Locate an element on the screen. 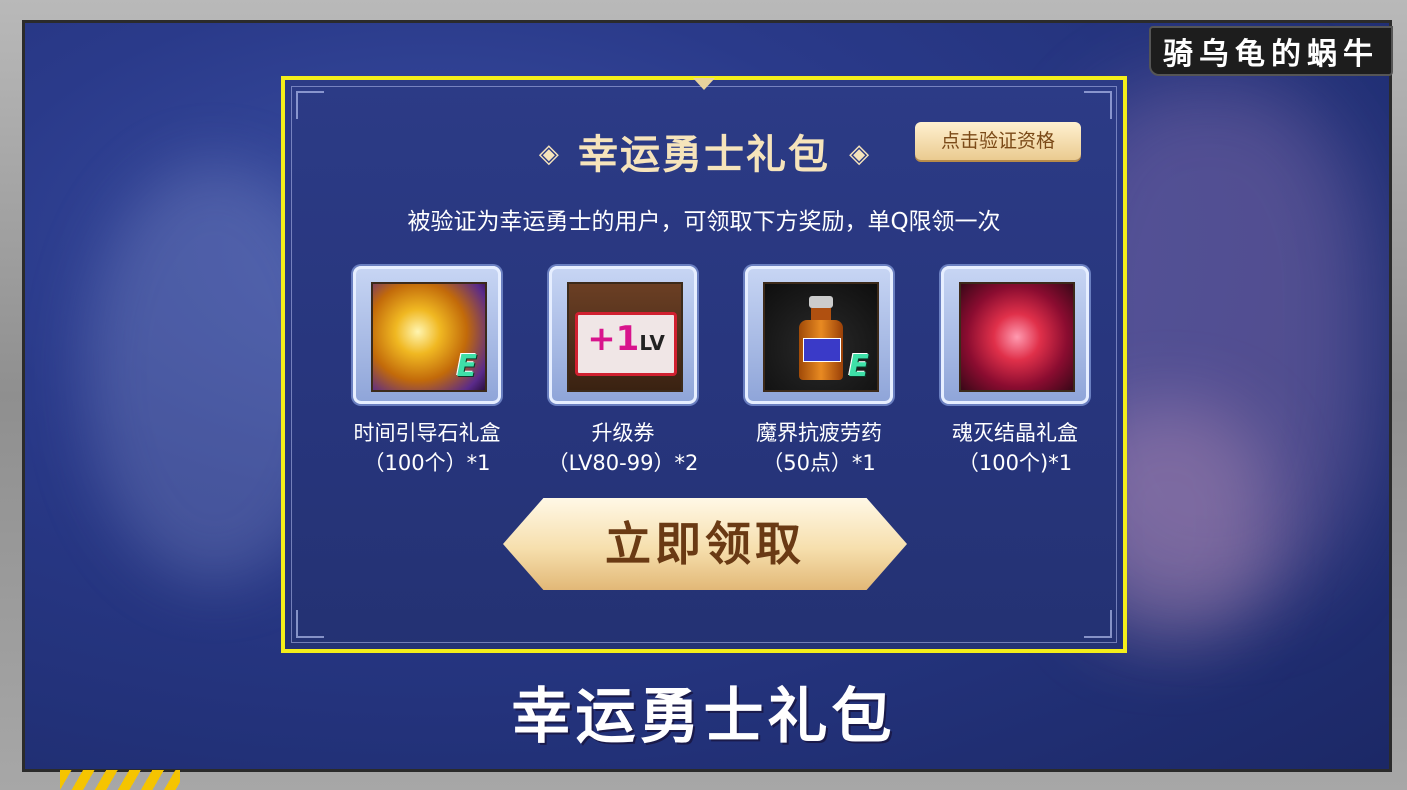  reward-item: 魂灭结晶礼盒 （100个)*1 is located at coordinates (1015, 372).